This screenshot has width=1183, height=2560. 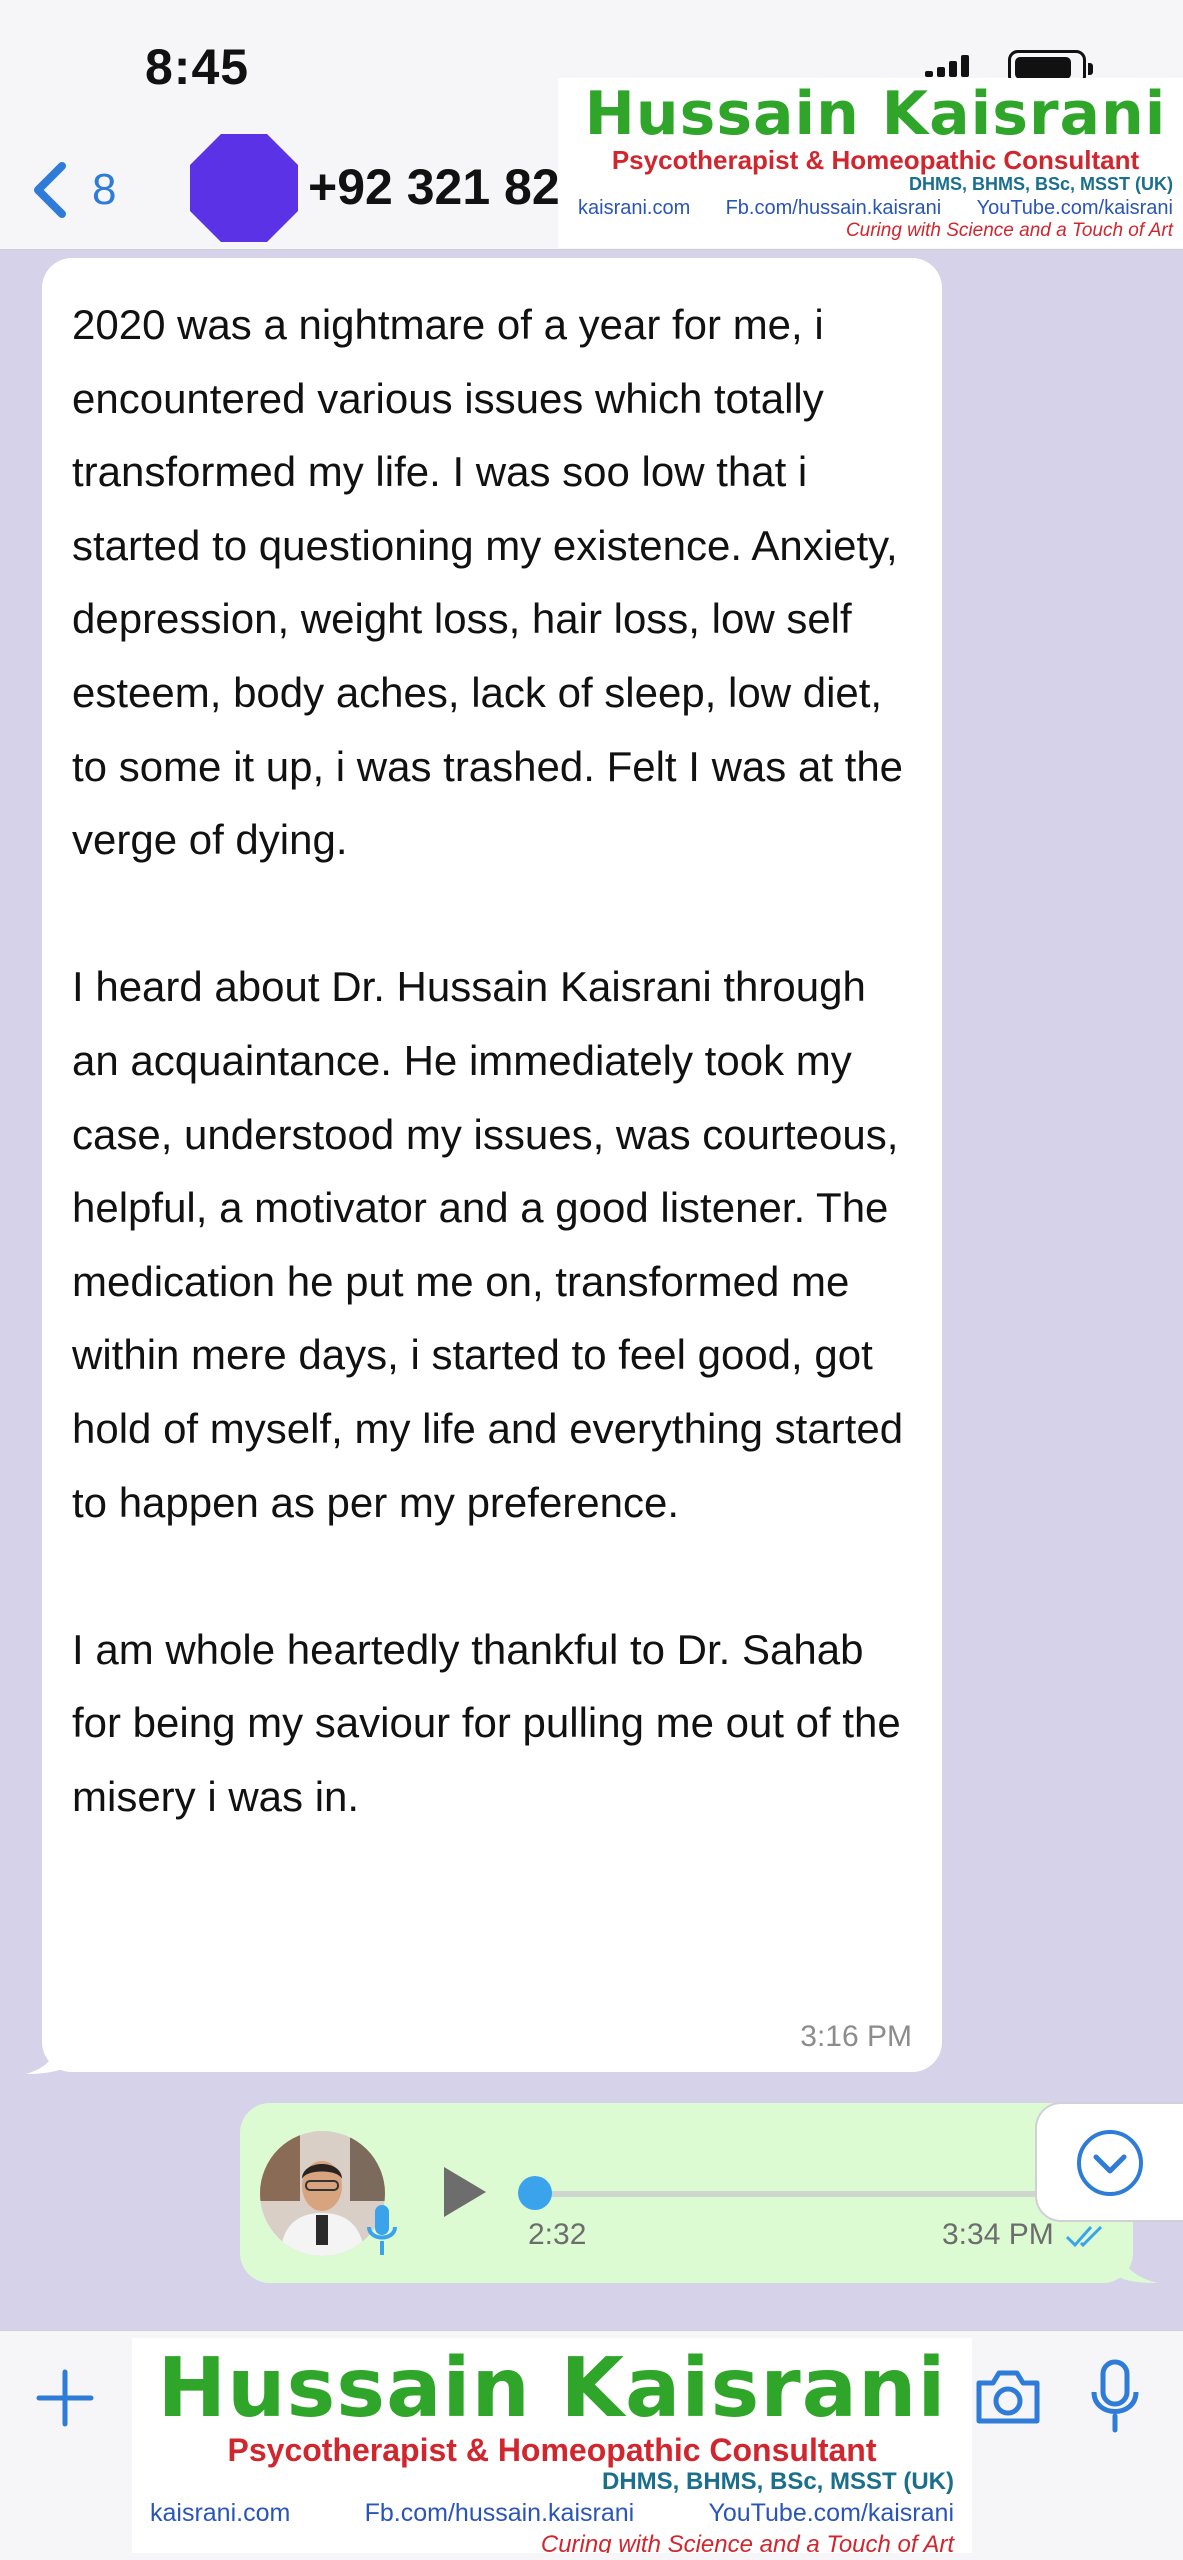 What do you see at coordinates (465, 2192) in the screenshot?
I see `play-icon` at bounding box center [465, 2192].